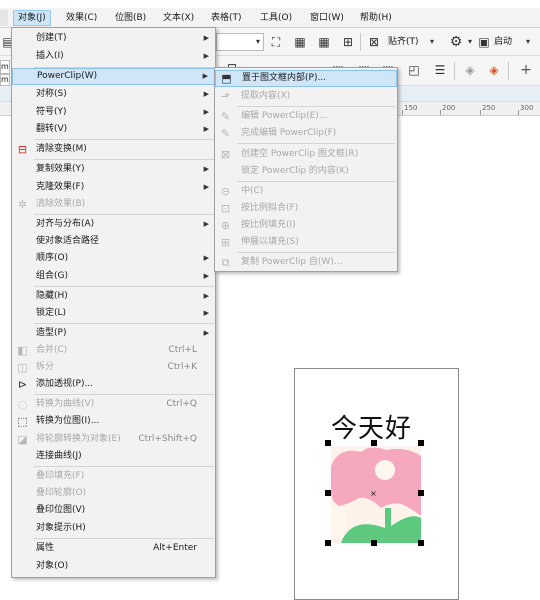 This screenshot has height=600, width=540. What do you see at coordinates (306, 171) in the screenshot?
I see `submenu-item-lock-contents: 锁定 PowerClip 的内容(K)` at bounding box center [306, 171].